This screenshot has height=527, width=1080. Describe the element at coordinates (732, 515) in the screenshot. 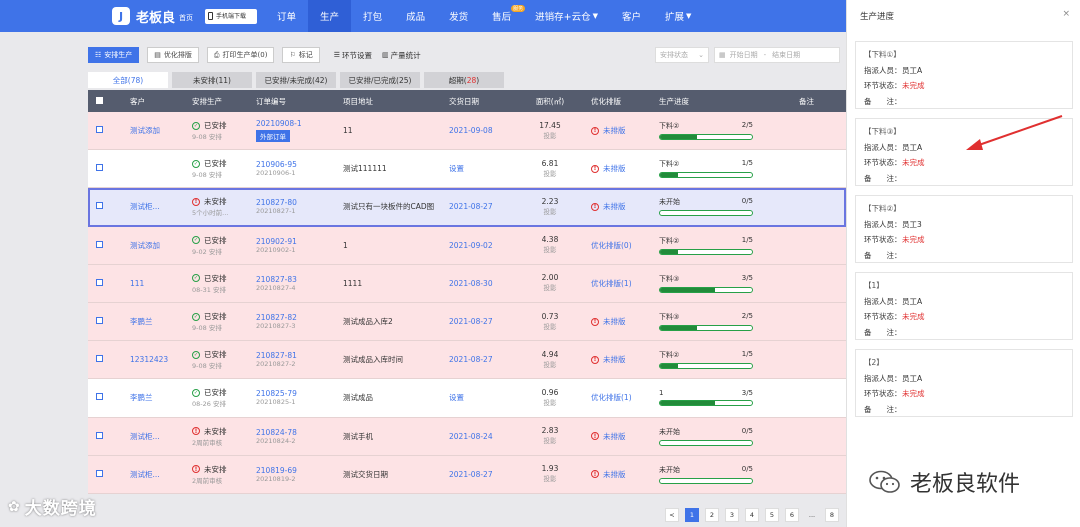

I see `page-button: 3` at that location.